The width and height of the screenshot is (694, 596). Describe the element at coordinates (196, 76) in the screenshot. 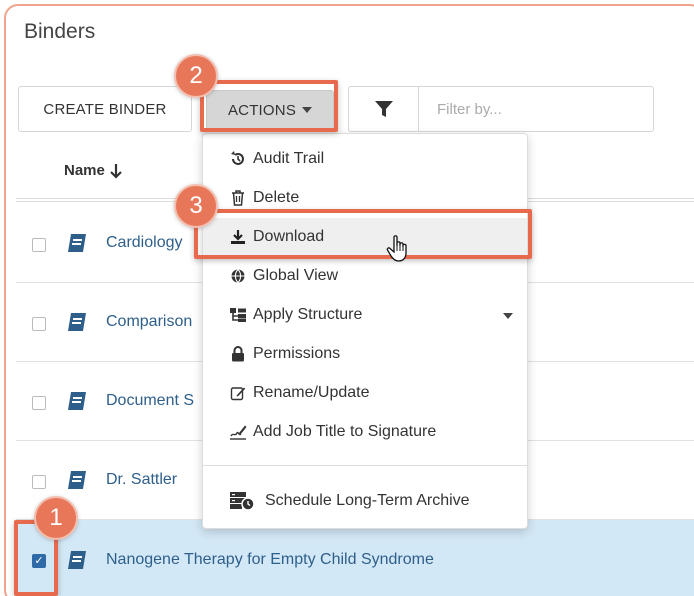

I see `step-badge-2: 2` at that location.